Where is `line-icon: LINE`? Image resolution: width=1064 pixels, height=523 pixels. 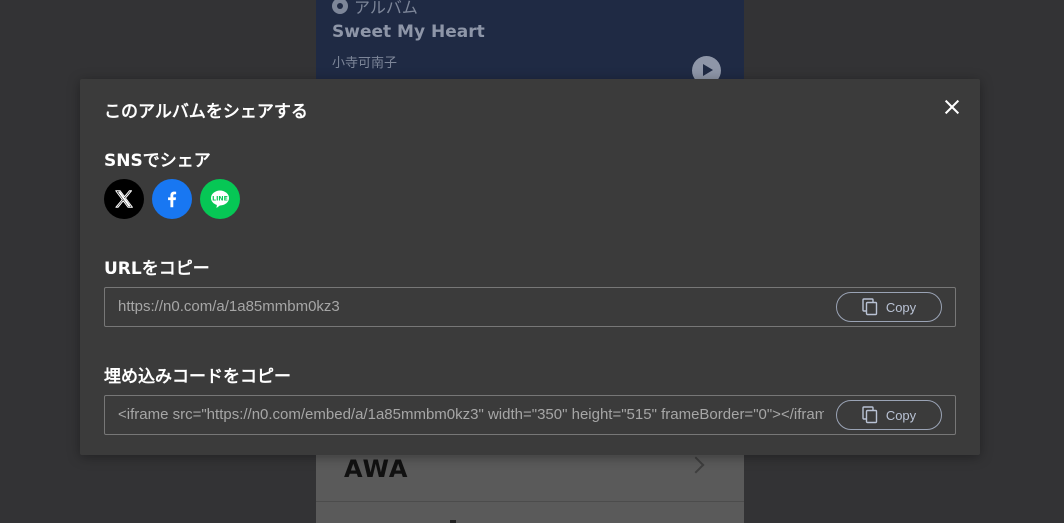
line-icon: LINE is located at coordinates (220, 199).